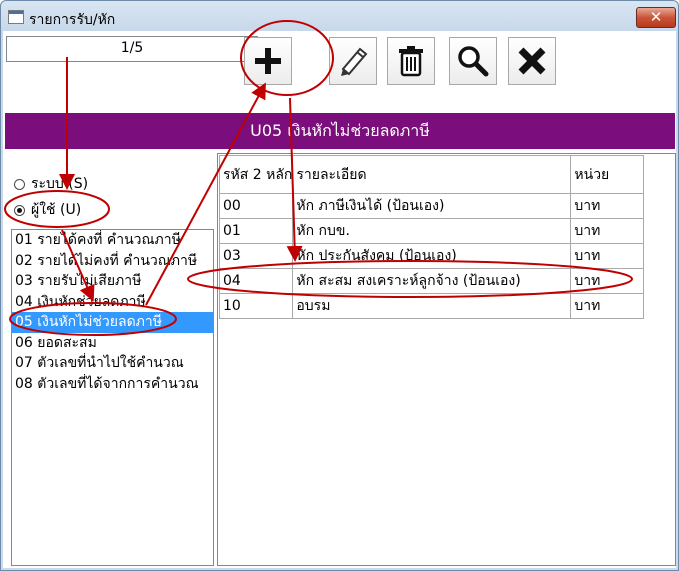 The width and height of the screenshot is (679, 571). What do you see at coordinates (339, 17) in the screenshot?
I see `title-bar: รายการรับ/หัก ✕` at bounding box center [339, 17].